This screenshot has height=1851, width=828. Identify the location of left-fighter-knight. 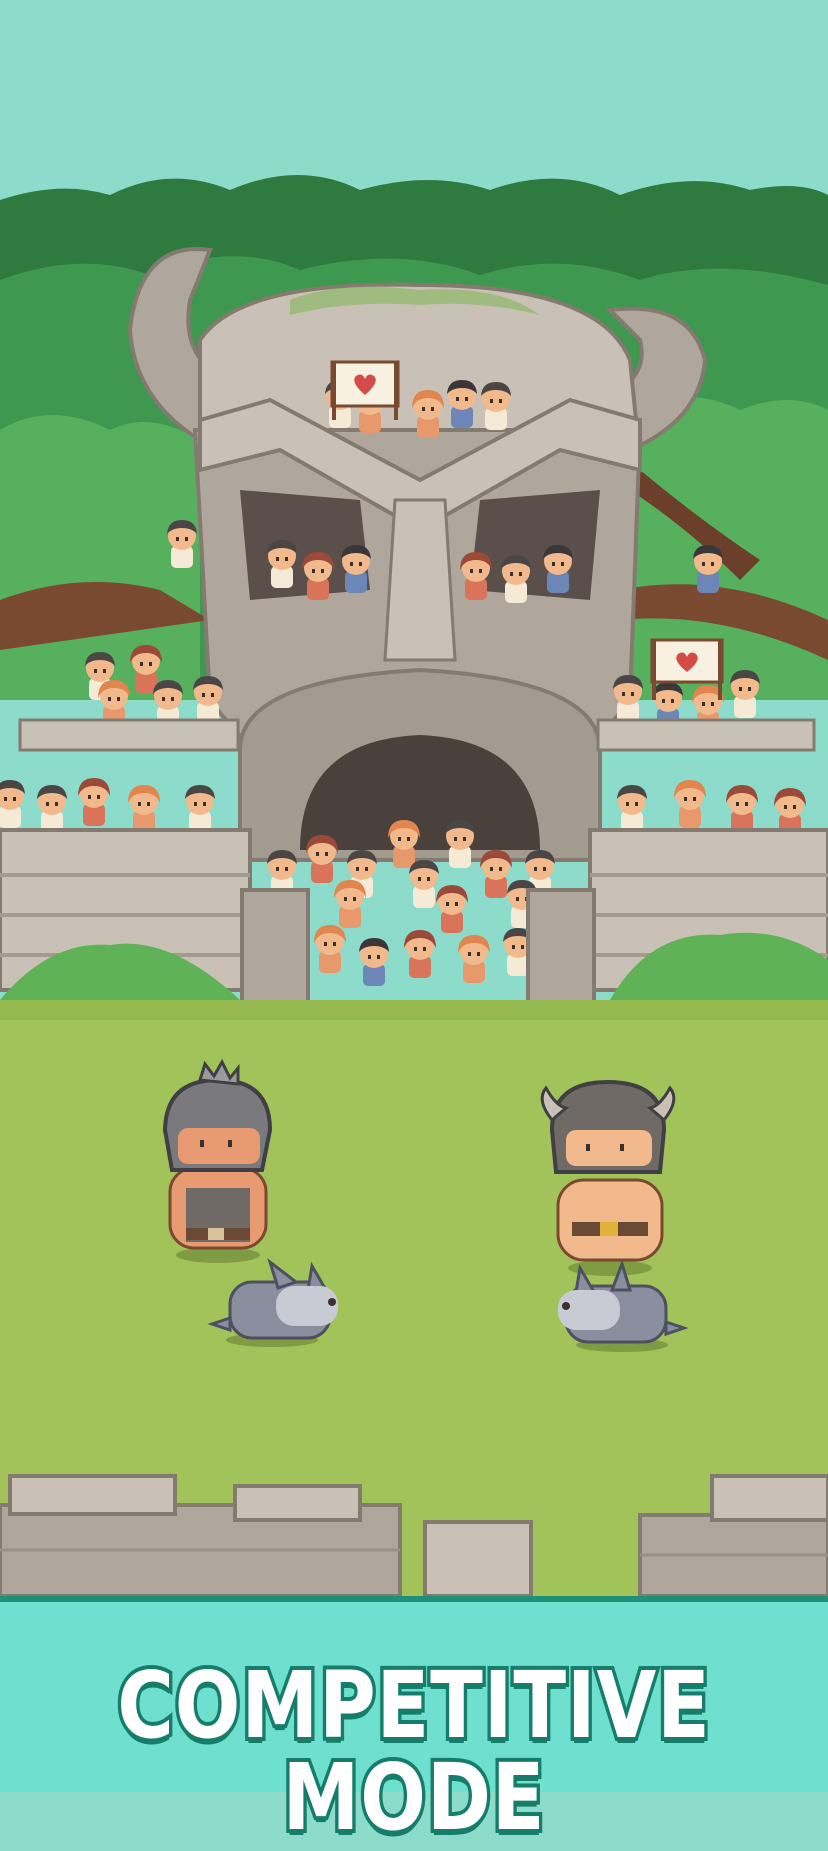
(217, 1160).